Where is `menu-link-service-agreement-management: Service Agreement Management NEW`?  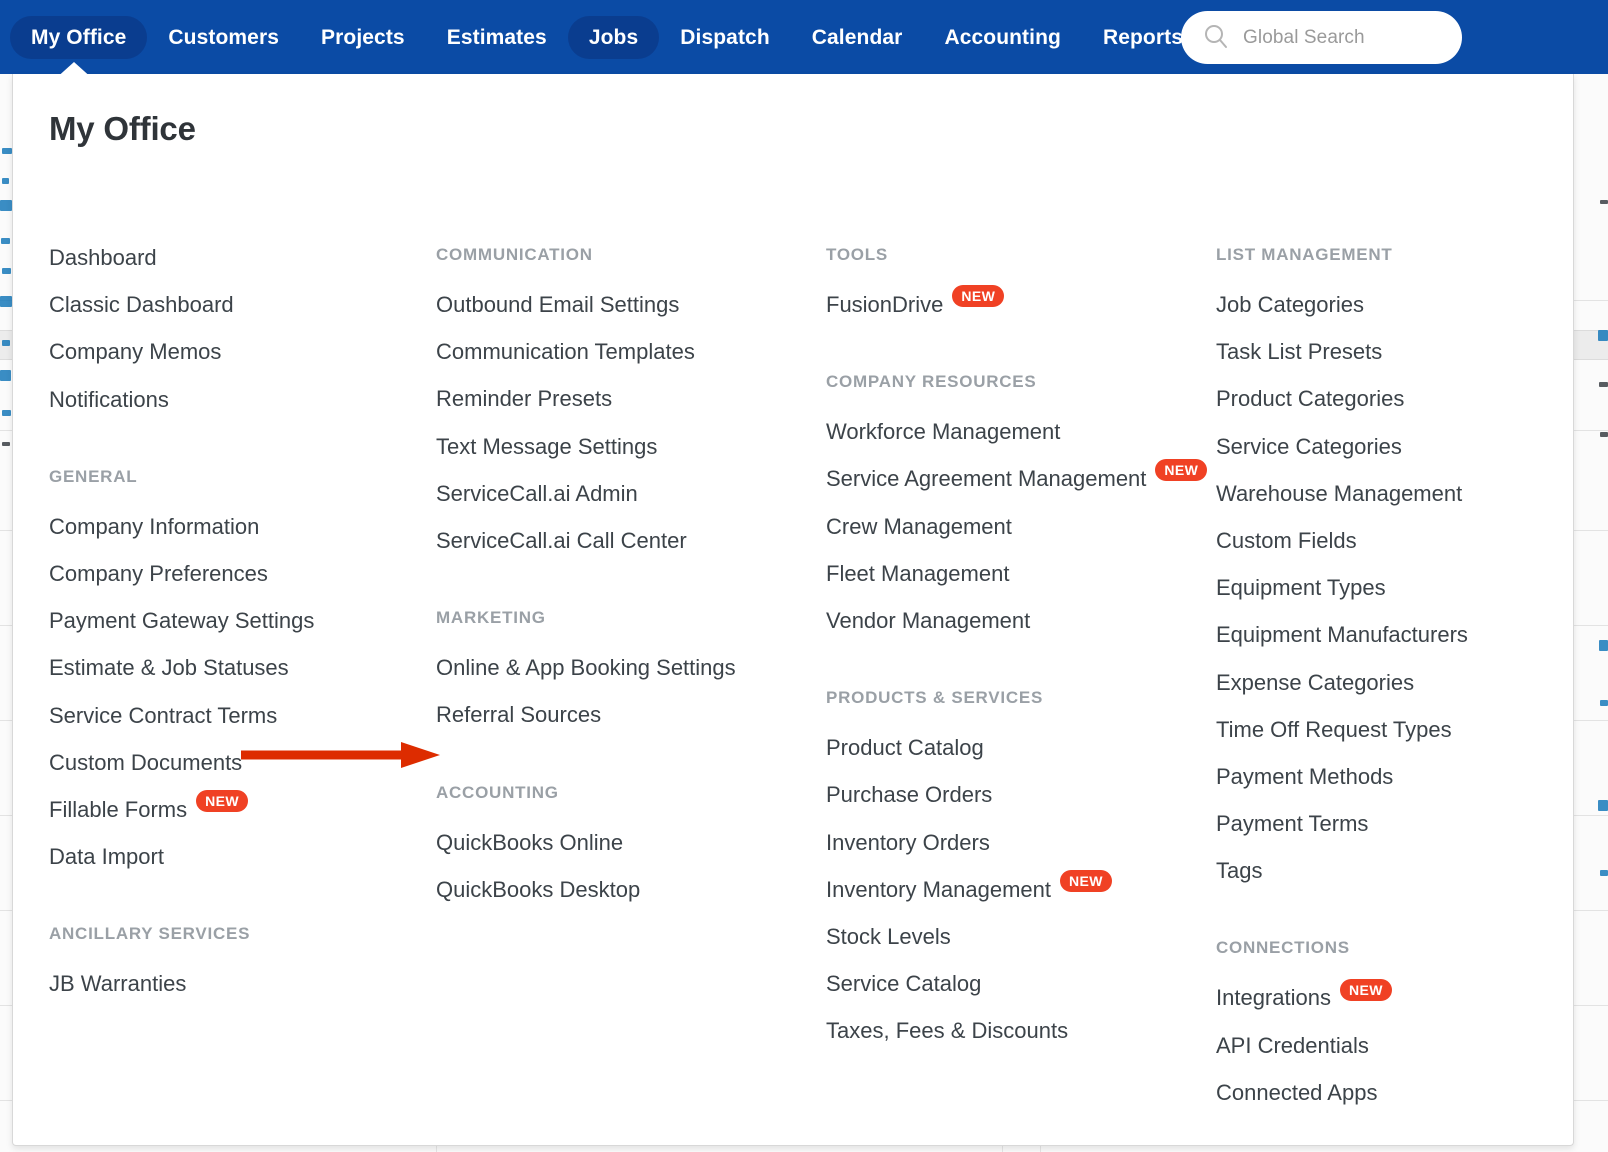 menu-link-service-agreement-management: Service Agreement Management NEW is located at coordinates (1022, 475).